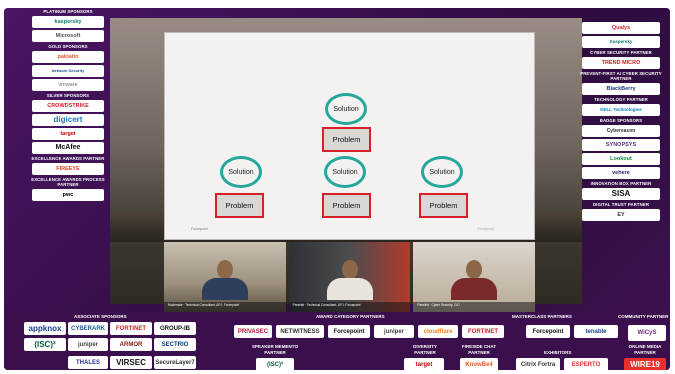 Image resolution: width=675 pixels, height=374 pixels. I want to click on sponsor-logo: BlackBerry, so click(621, 89).